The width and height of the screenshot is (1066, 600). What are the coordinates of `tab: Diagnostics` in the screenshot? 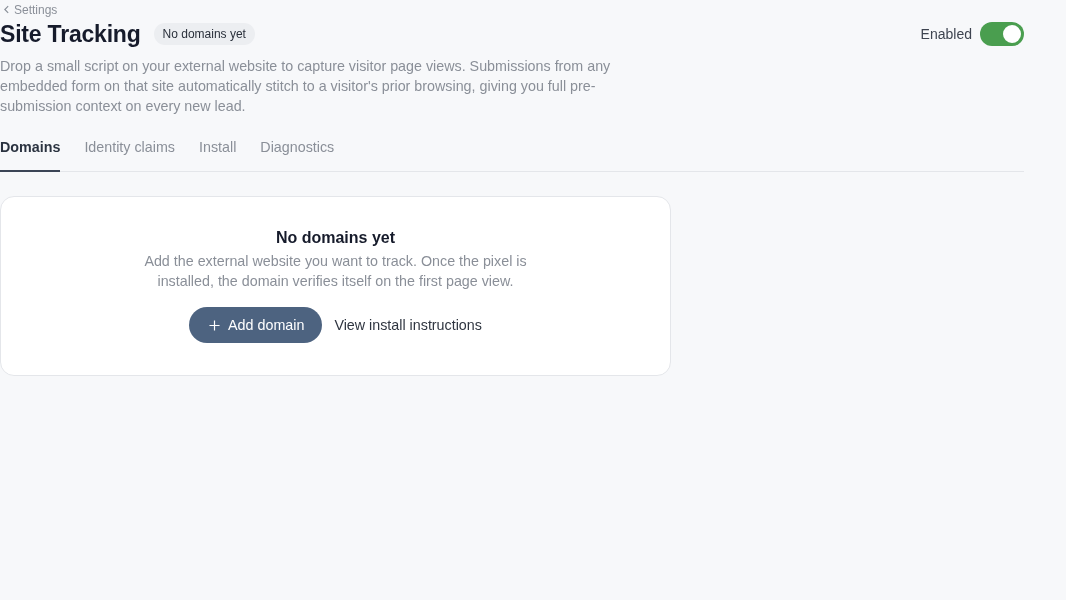 It's located at (297, 155).